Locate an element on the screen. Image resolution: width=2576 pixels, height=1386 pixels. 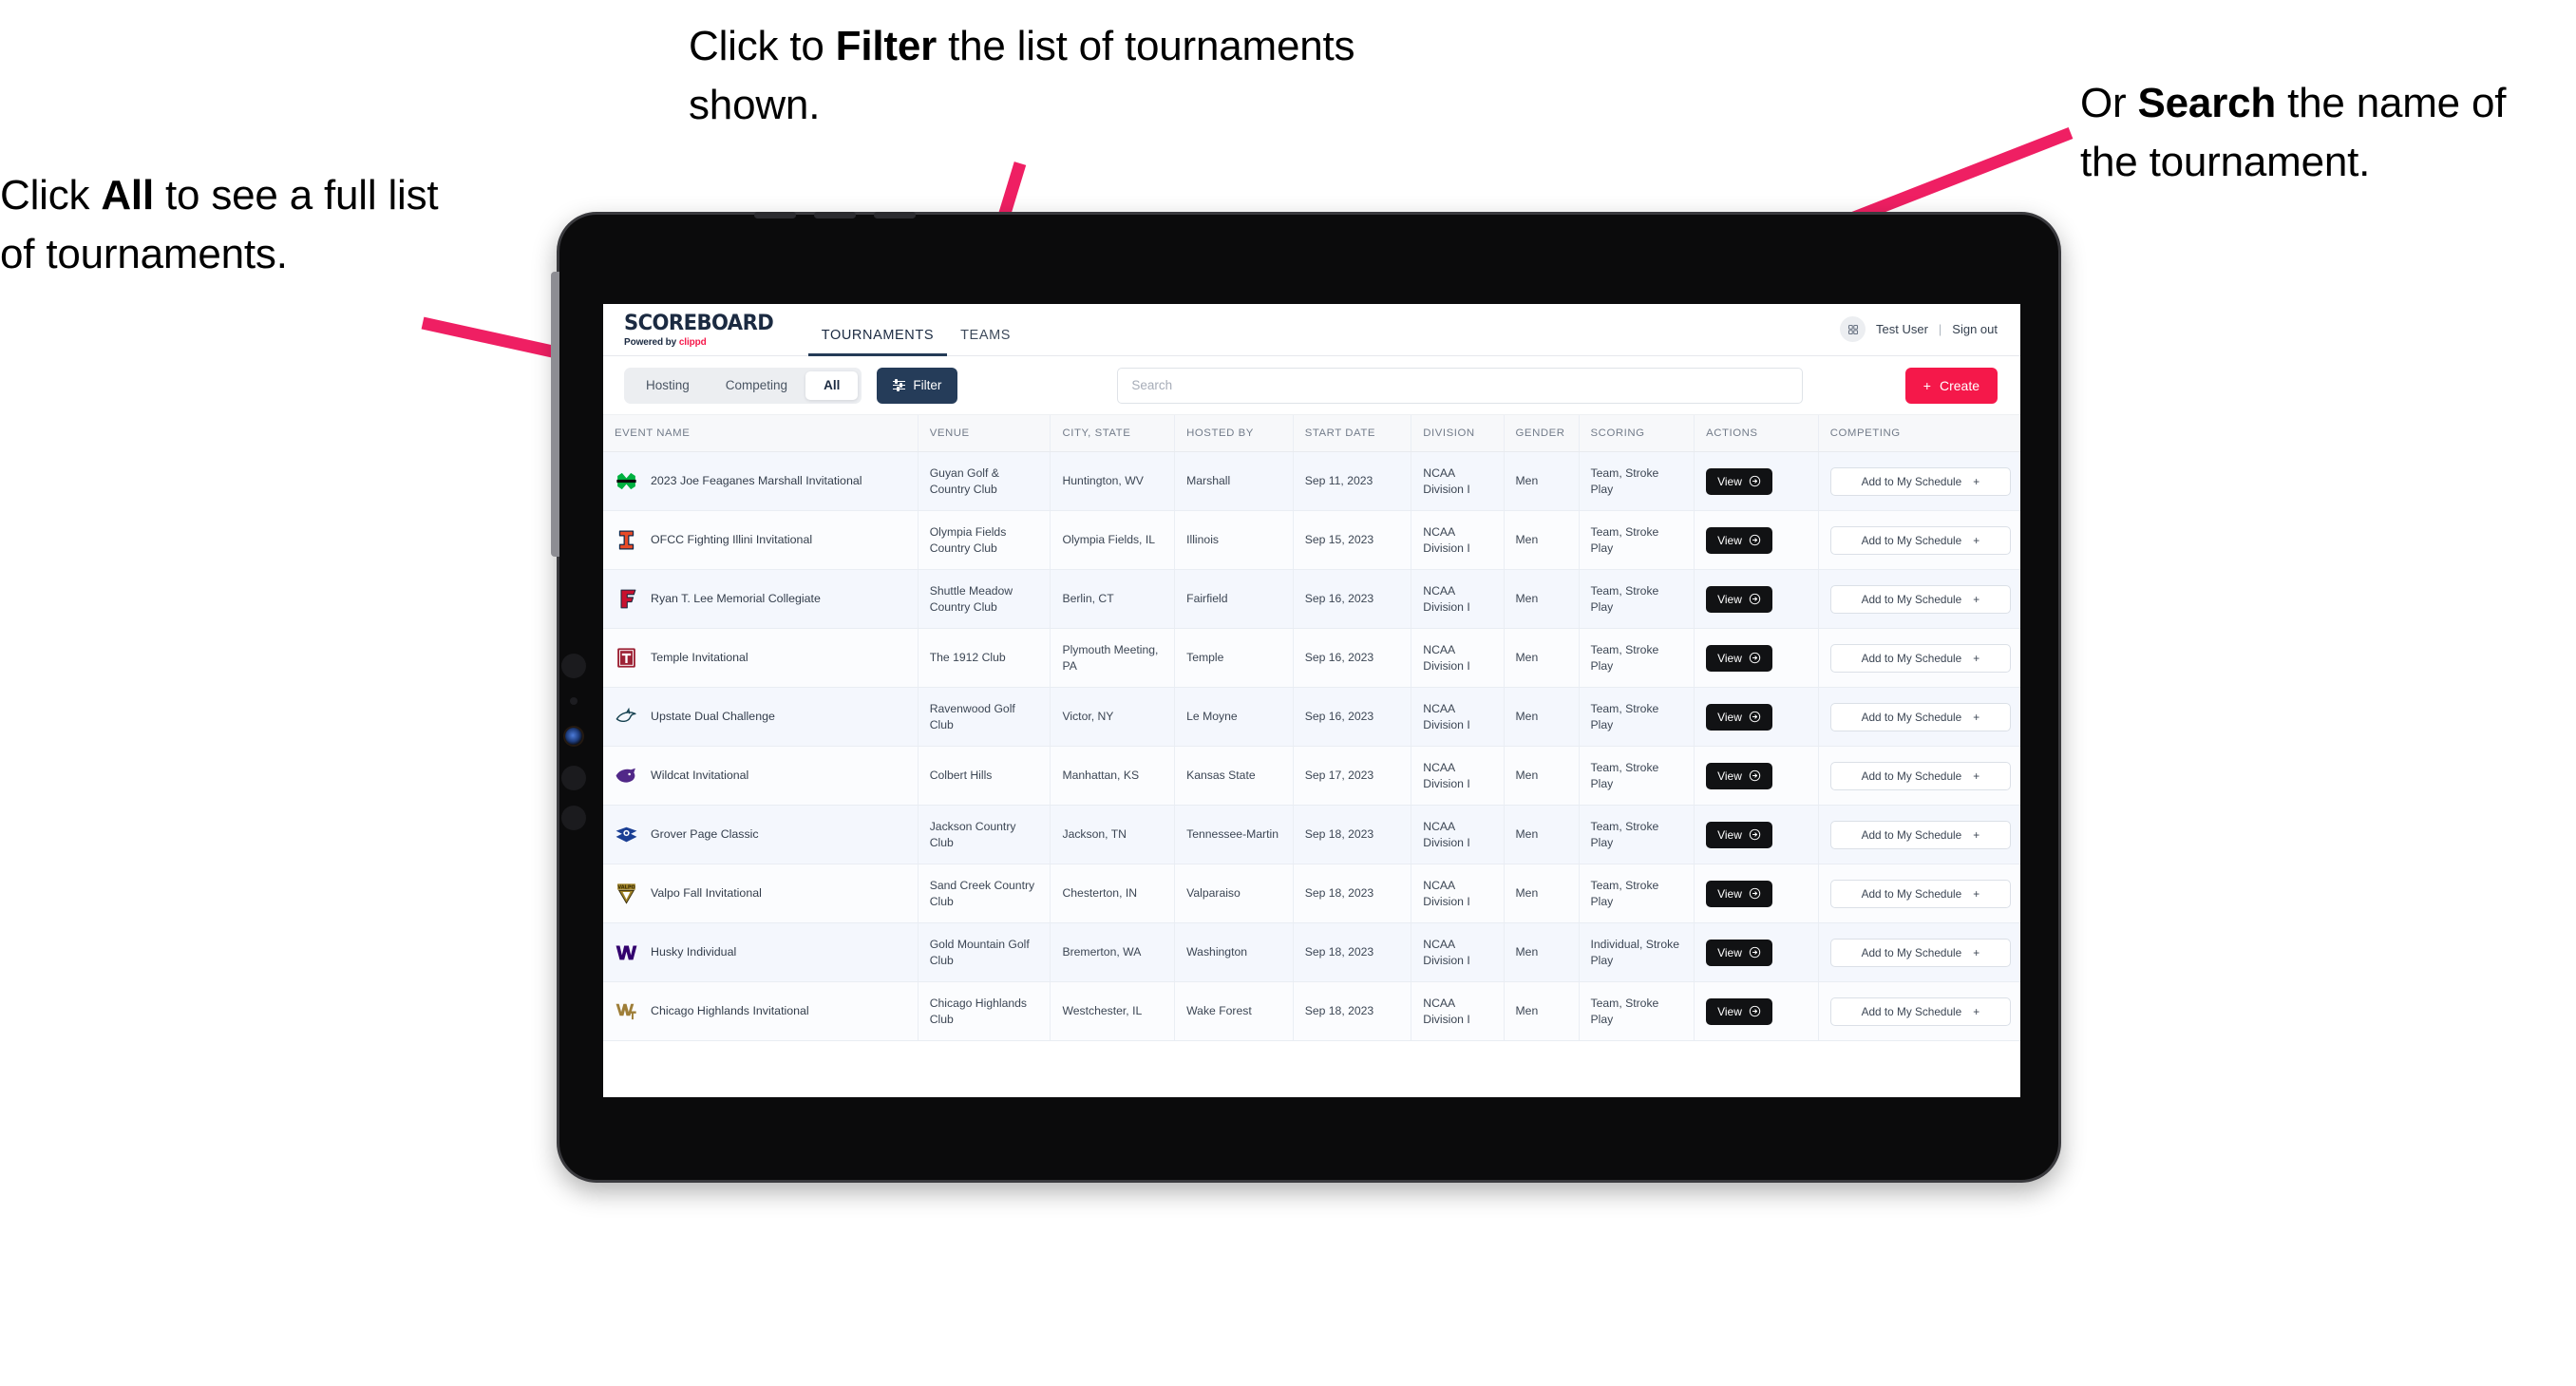
brand-logo: SCOREBOARD Powered by clippd is located at coordinates (702, 334).